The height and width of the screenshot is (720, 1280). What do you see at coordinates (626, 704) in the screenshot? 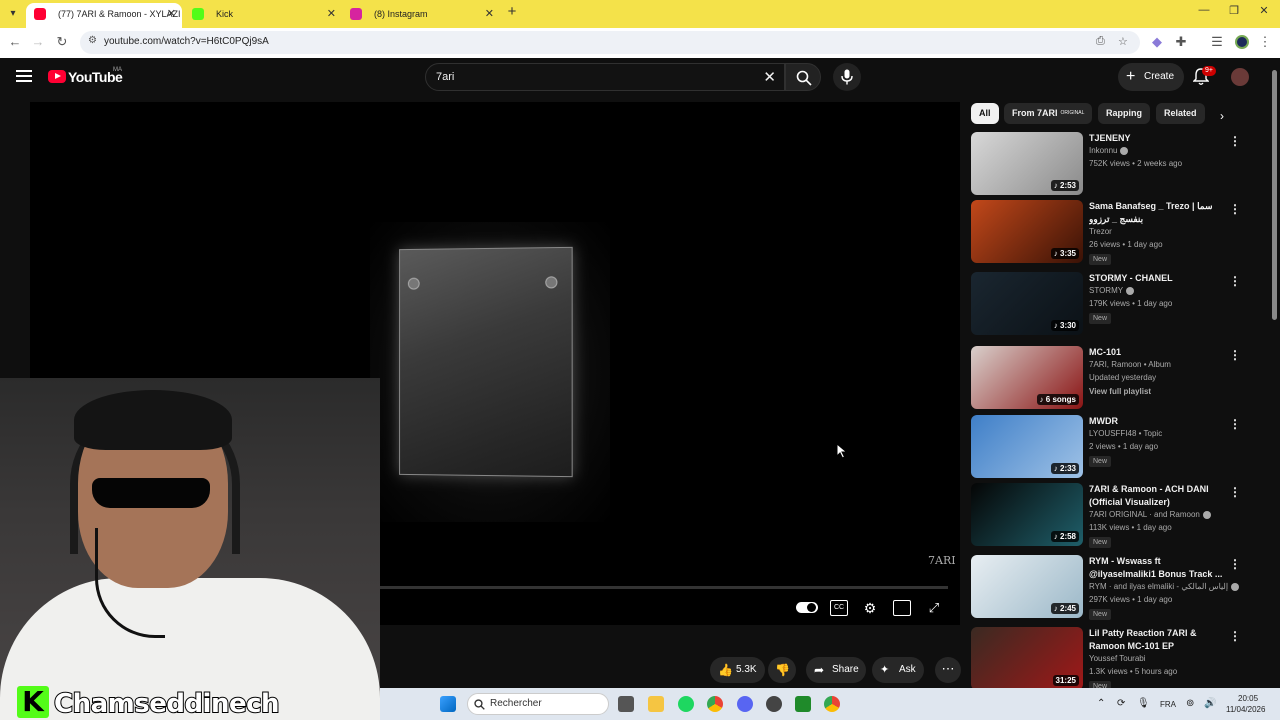
I see `task-view-icon` at bounding box center [626, 704].